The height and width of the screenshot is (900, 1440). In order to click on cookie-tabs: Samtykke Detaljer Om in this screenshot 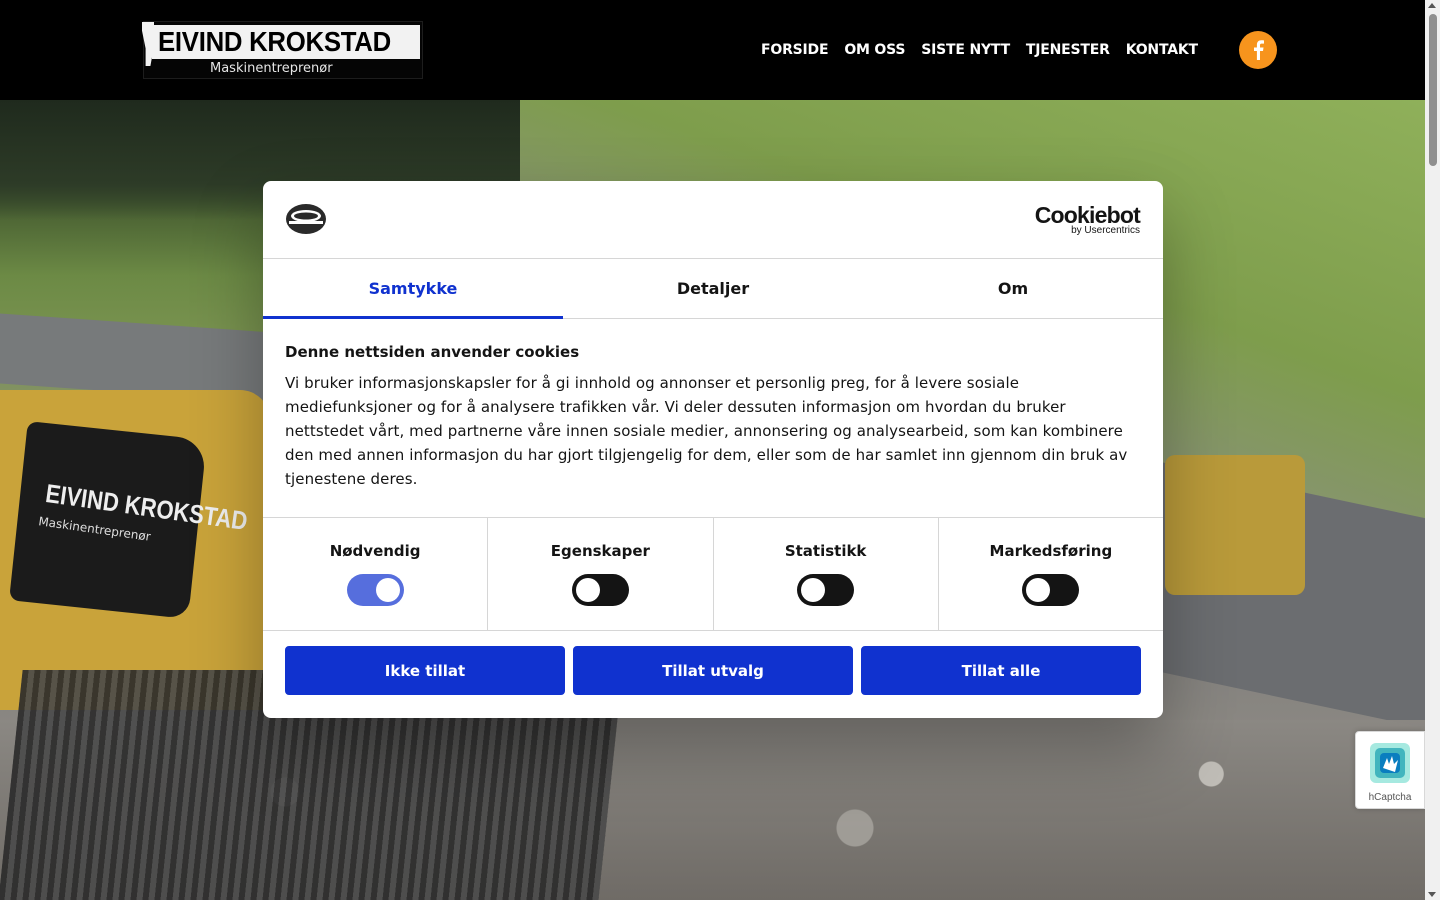, I will do `click(713, 289)`.